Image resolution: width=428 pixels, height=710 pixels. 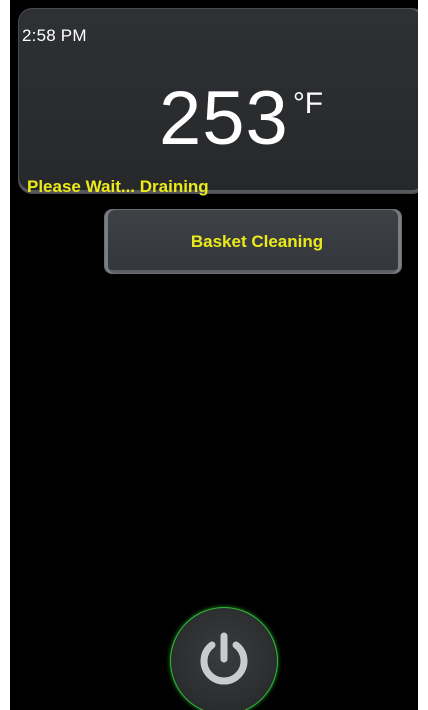 I want to click on clock-display: 2:58 PM, so click(x=54, y=35).